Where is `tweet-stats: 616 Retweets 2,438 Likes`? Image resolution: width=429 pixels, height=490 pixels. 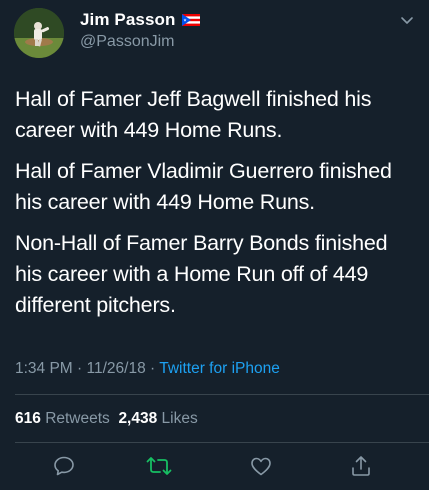 tweet-stats: 616 Retweets 2,438 Likes is located at coordinates (106, 419).